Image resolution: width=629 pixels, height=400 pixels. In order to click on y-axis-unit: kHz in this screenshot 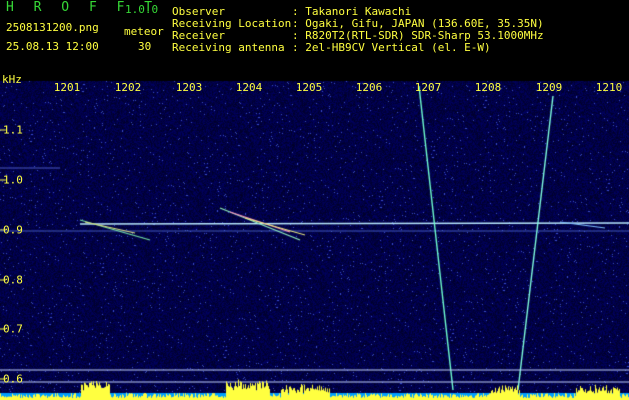, I will do `click(12, 79)`.